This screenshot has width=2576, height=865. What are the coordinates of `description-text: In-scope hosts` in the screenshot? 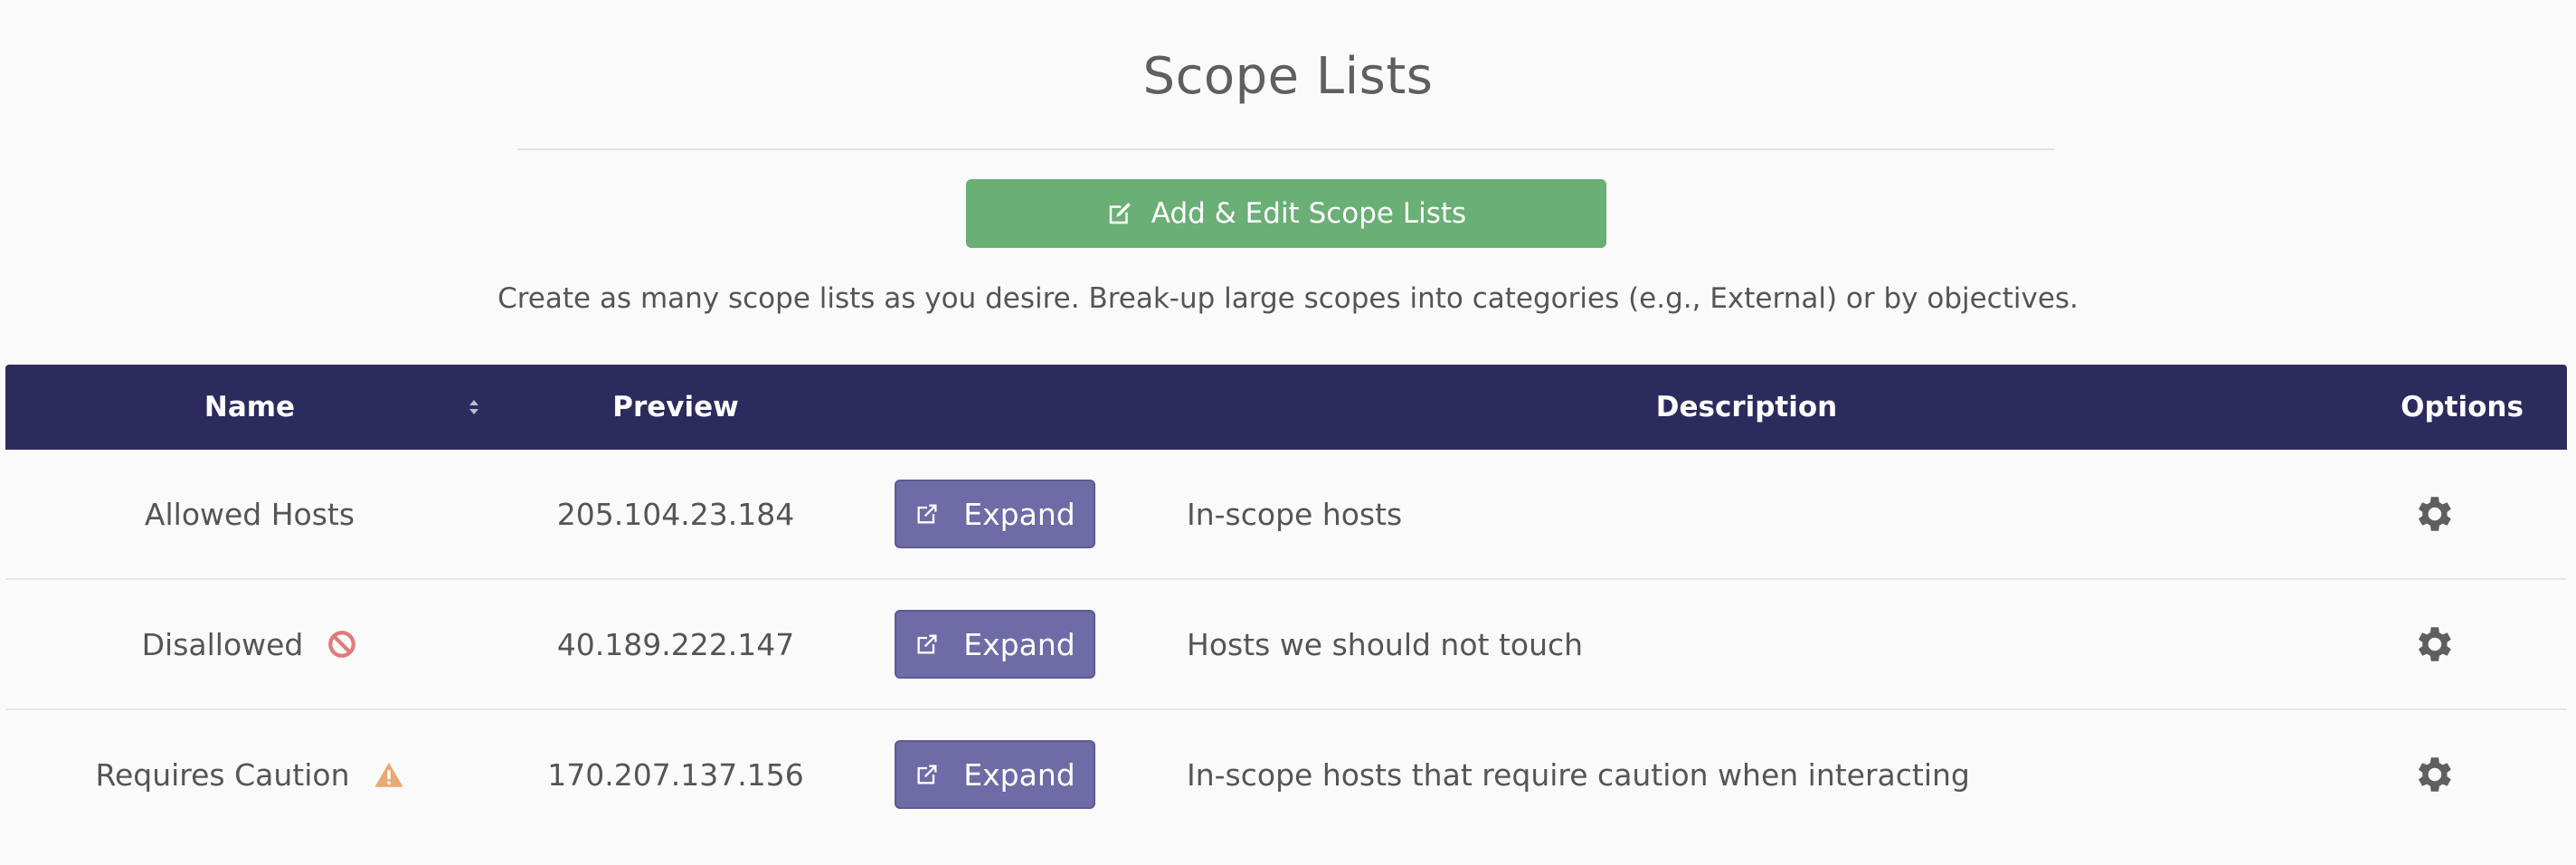 It's located at (1295, 514).